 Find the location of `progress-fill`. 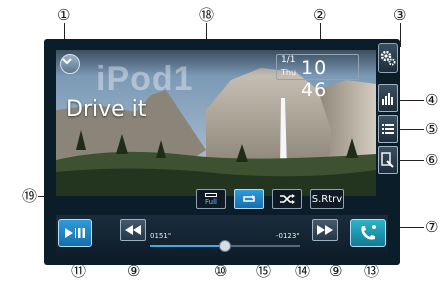

progress-fill is located at coordinates (187, 246).